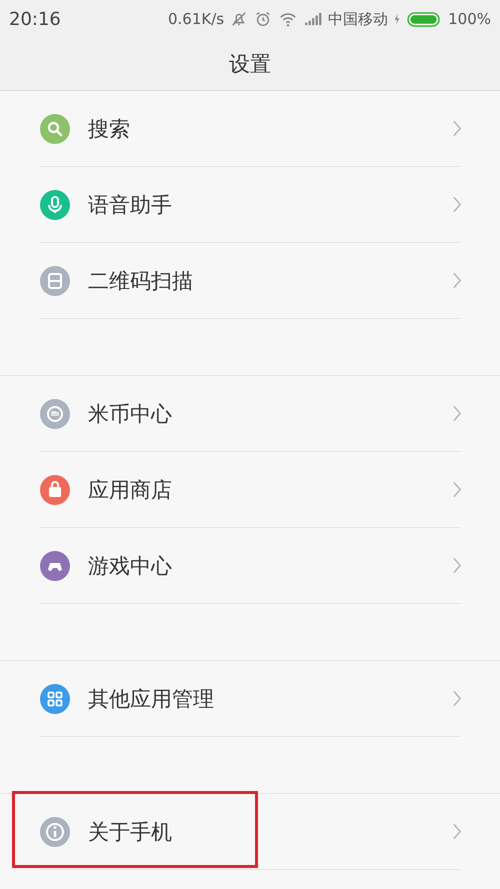 The width and height of the screenshot is (500, 889). I want to click on settings-item: 关于手机, so click(250, 832).